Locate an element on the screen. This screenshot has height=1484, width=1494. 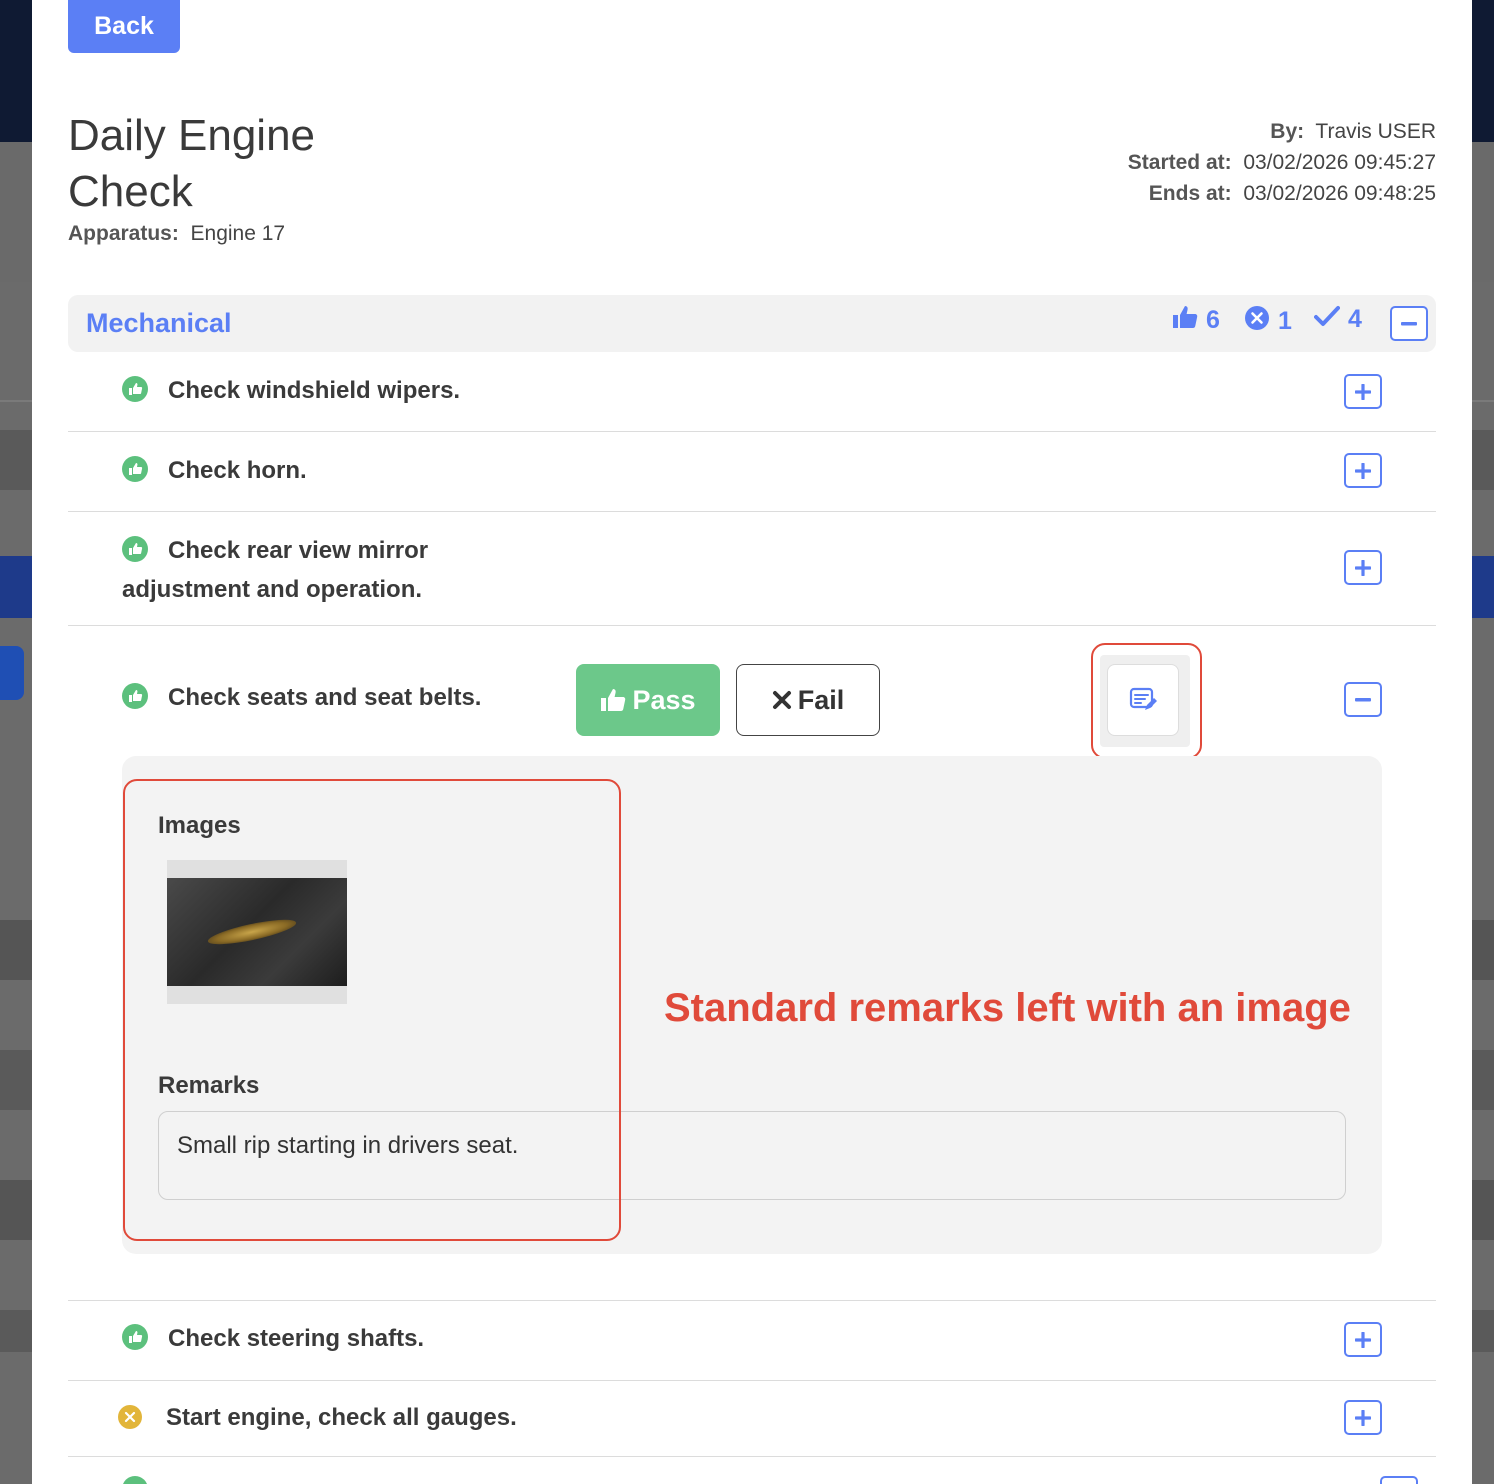
background-blue-bar-right is located at coordinates (1483, 587).